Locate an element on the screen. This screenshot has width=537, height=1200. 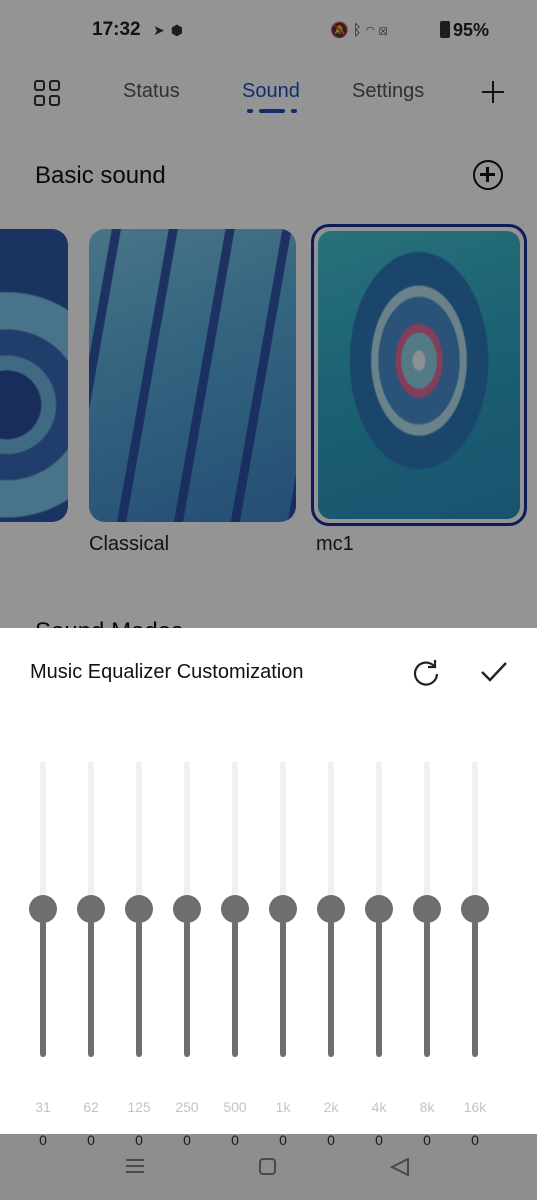
eq-gain-label: 0 is located at coordinates (475, 1140).